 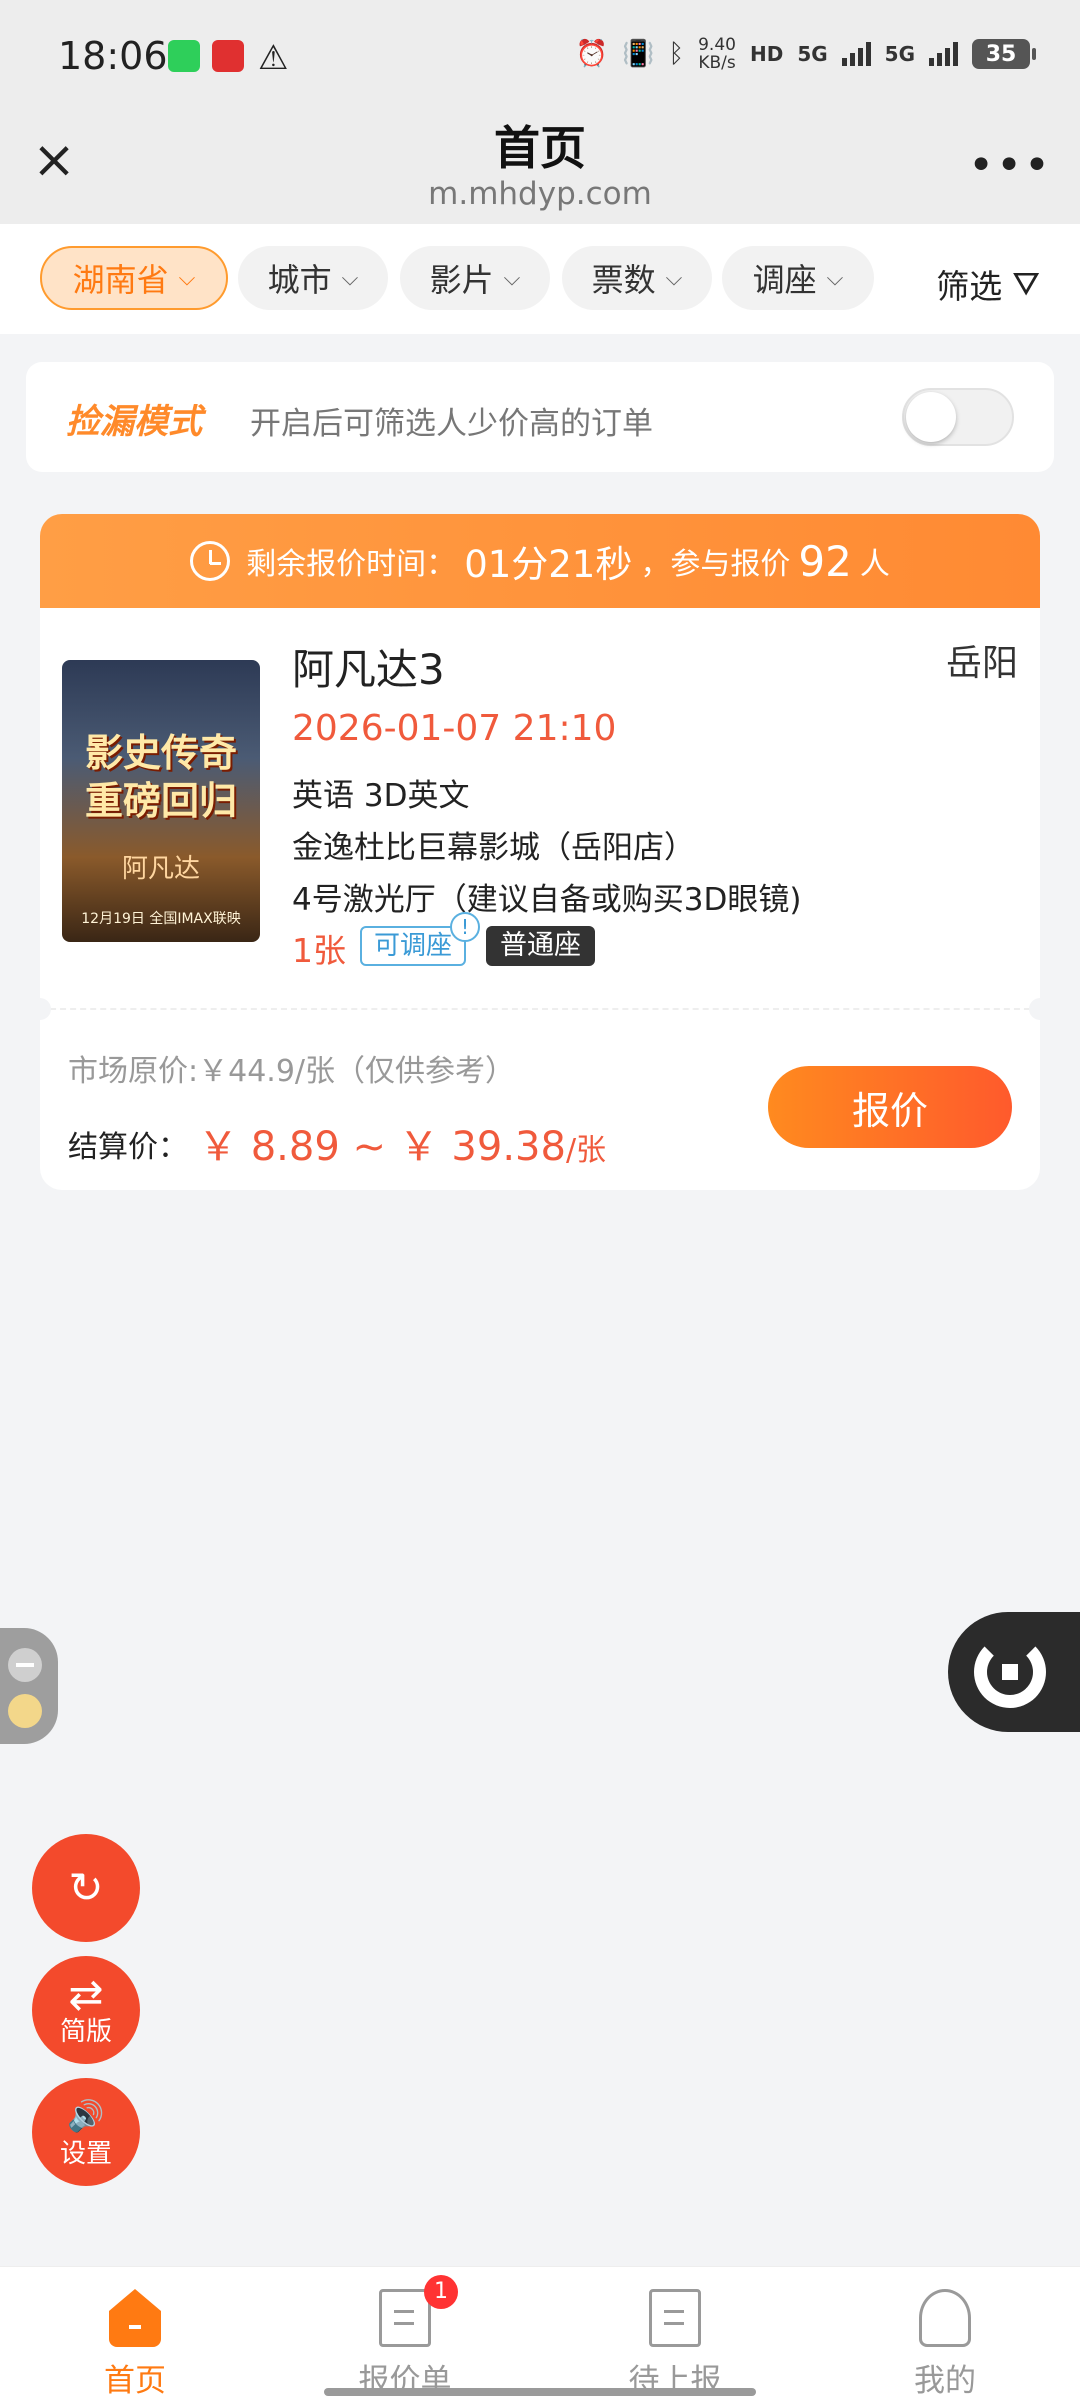 What do you see at coordinates (717, 45) in the screenshot?
I see `network-speed-value: 9.40` at bounding box center [717, 45].